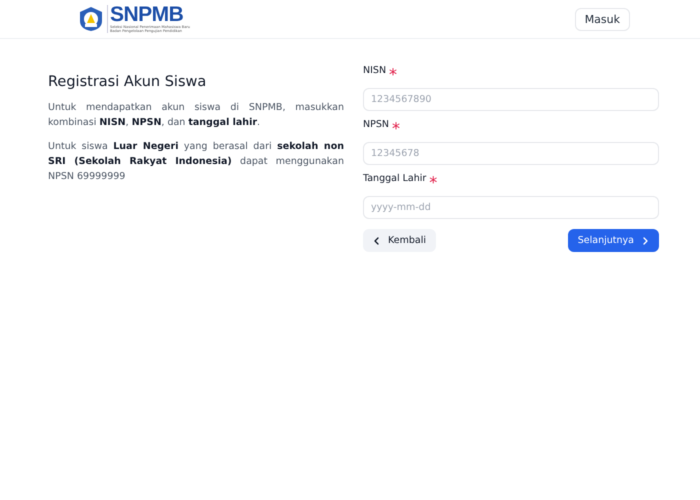 This screenshot has width=700, height=500. I want to click on paragraph: Untuk siswa Luar Negeri yang berasal dari sekolah non SRI (Sekolah Rakyat Indonesia) dapat menggunakan NPSN 69999999, so click(196, 162).